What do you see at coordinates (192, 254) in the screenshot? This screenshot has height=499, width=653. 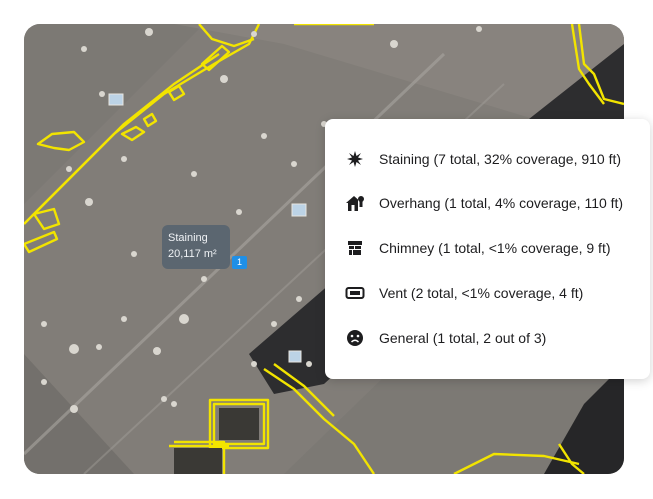 I see `tooltip-area: 20,117 m²` at bounding box center [192, 254].